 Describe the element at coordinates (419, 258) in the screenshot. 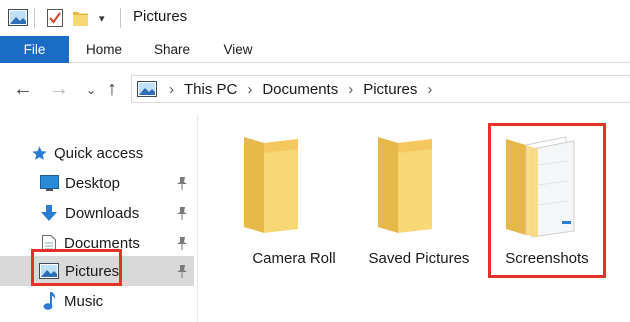

I see `folder-name: Saved Pictures` at that location.